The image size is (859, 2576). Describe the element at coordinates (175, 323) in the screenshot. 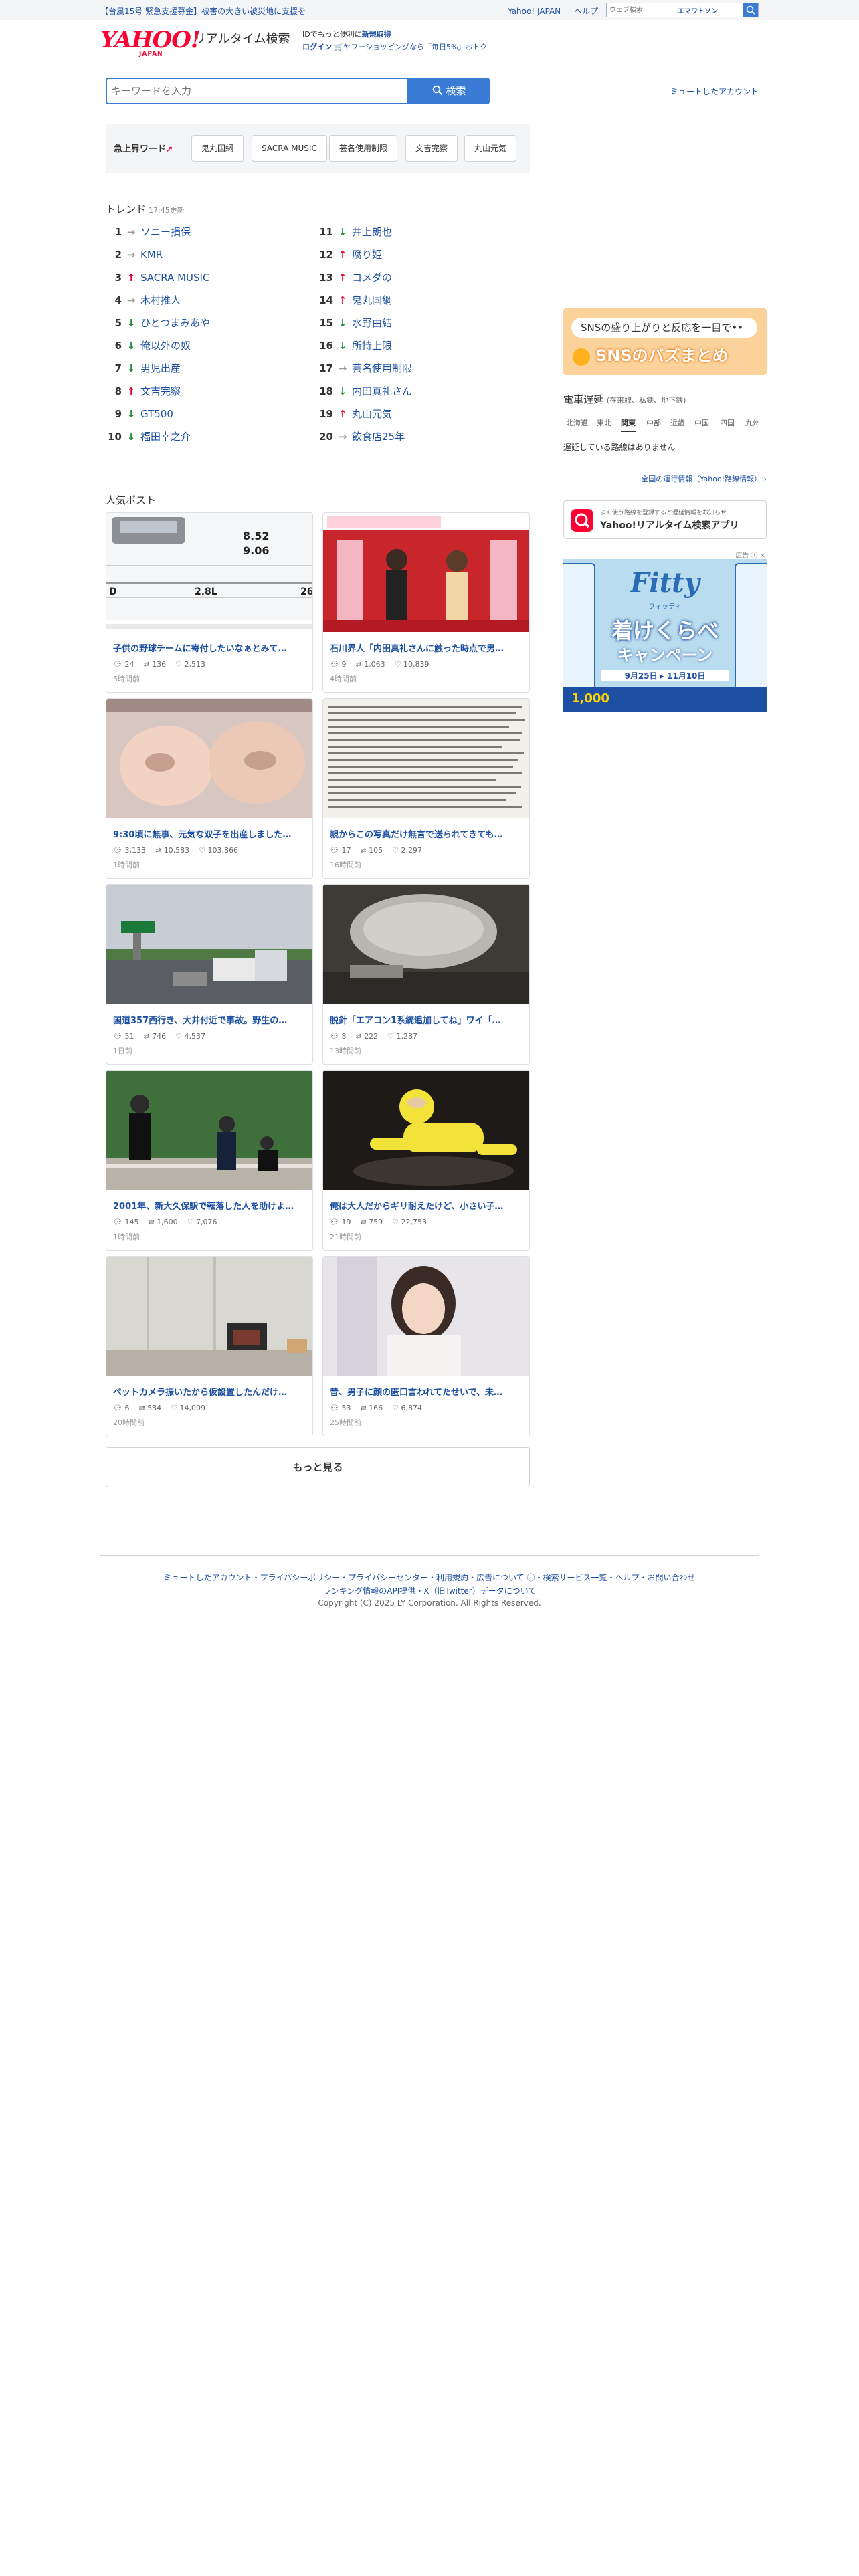

I see `trend-word: ひとつまみあや` at that location.